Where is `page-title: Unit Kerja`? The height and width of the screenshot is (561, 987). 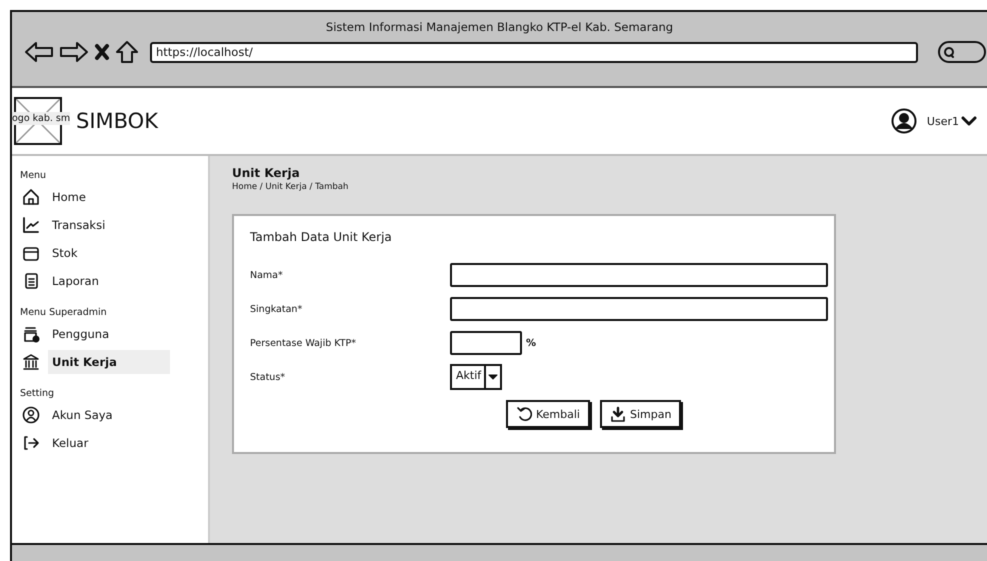
page-title: Unit Kerja is located at coordinates (266, 173).